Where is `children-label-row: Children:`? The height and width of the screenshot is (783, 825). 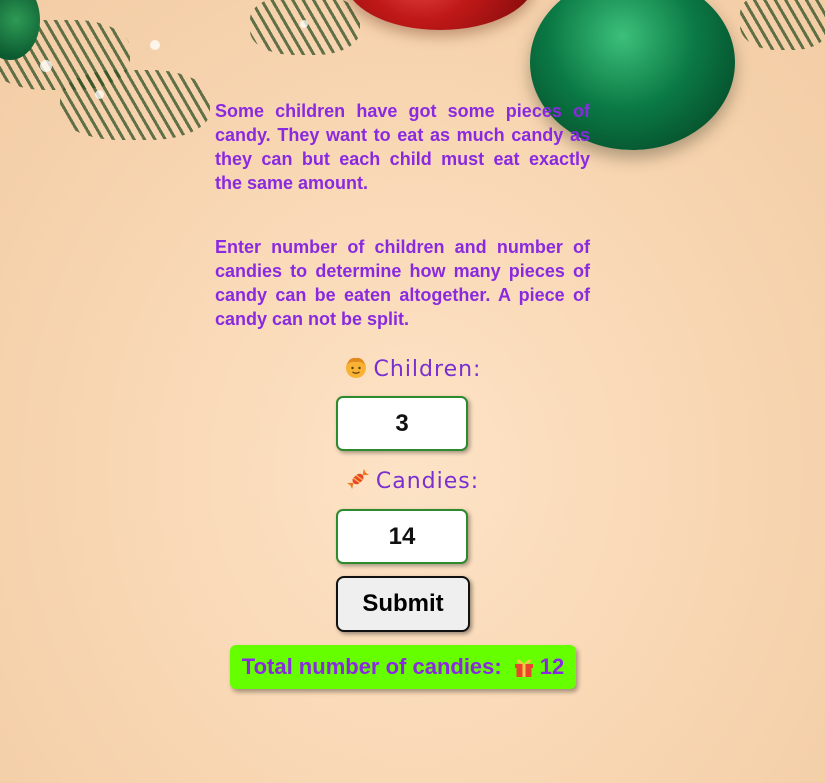 children-label-row: Children: is located at coordinates (412, 368).